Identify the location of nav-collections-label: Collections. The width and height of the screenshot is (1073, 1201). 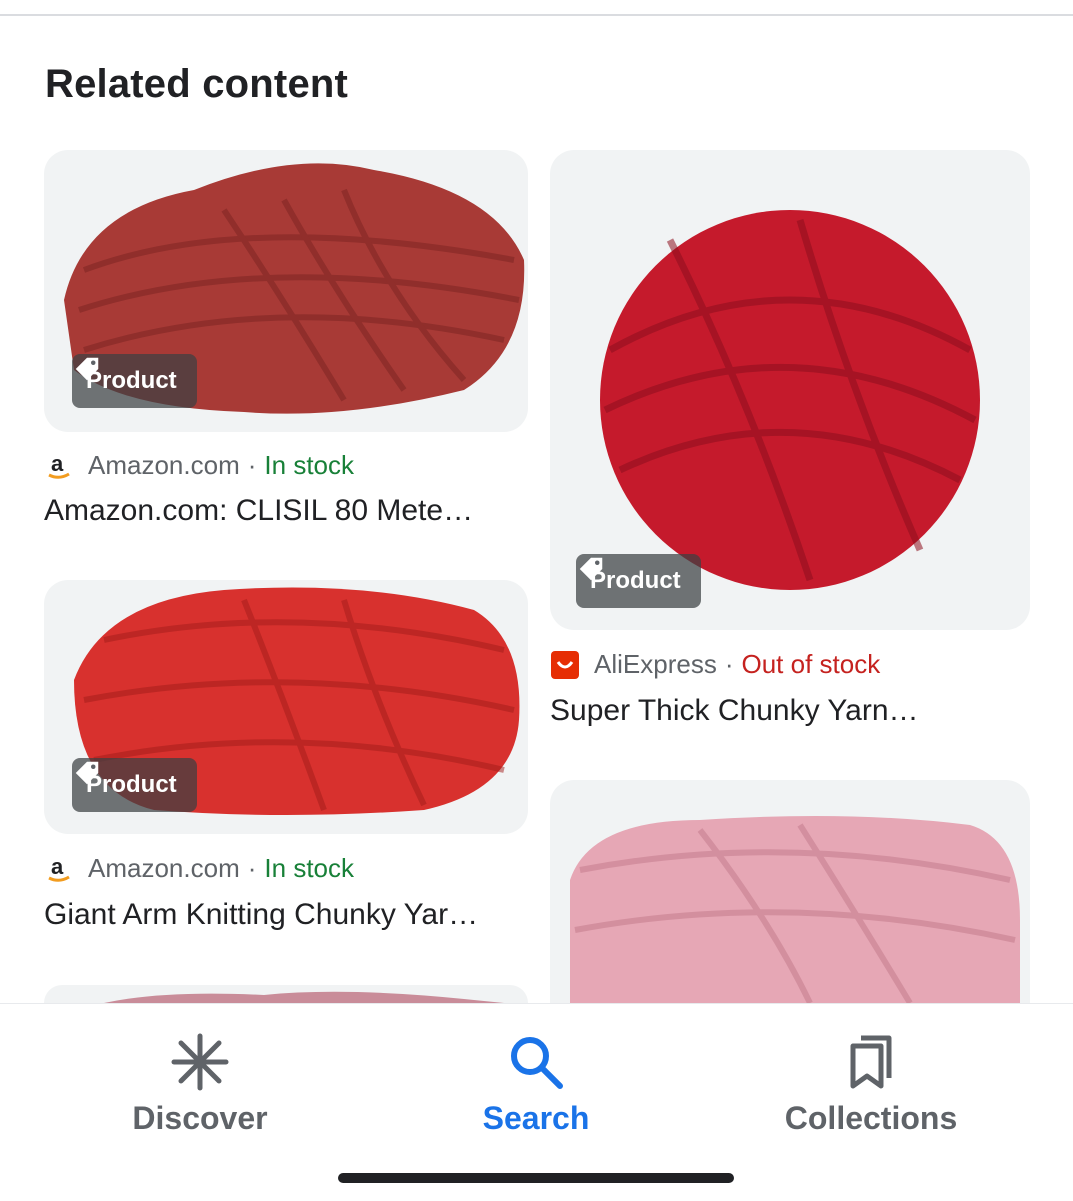
(871, 1118).